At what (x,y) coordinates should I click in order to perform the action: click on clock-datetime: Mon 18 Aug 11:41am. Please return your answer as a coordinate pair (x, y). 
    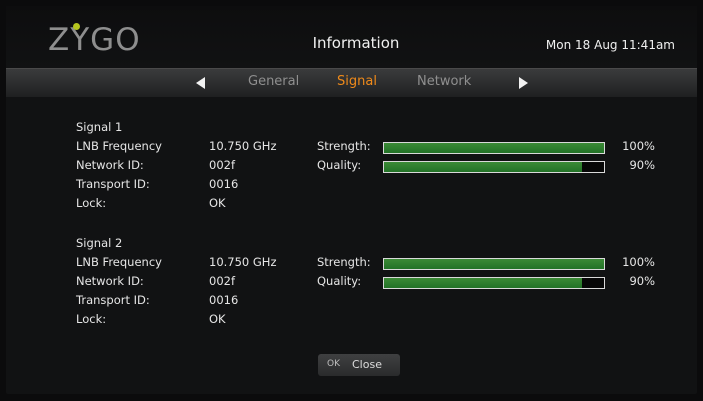
    Looking at the image, I should click on (610, 45).